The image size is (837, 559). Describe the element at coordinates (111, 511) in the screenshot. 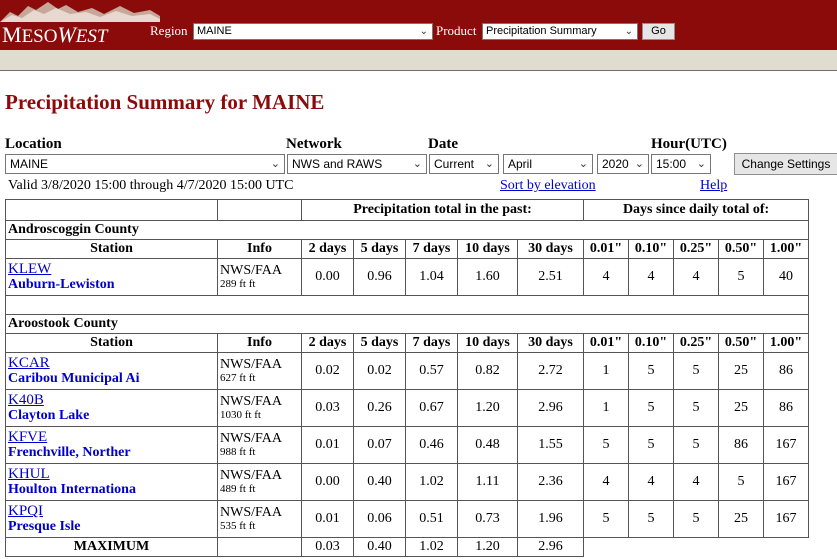

I see `station-id-link: KPQI` at that location.